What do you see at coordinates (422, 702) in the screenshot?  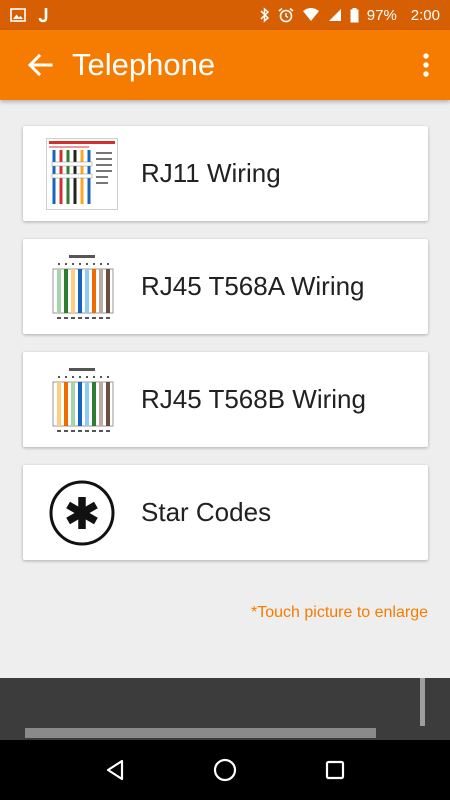 I see `vertical-scrollbar` at bounding box center [422, 702].